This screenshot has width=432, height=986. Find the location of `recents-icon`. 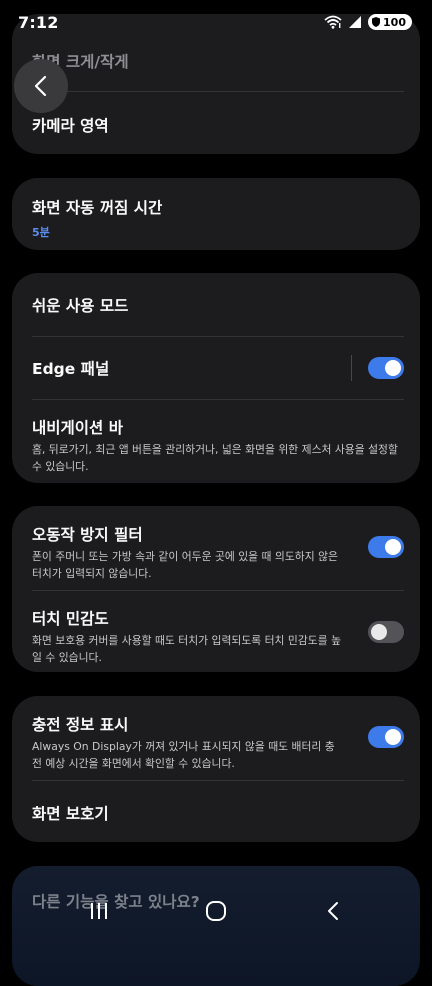

recents-icon is located at coordinates (98, 911).